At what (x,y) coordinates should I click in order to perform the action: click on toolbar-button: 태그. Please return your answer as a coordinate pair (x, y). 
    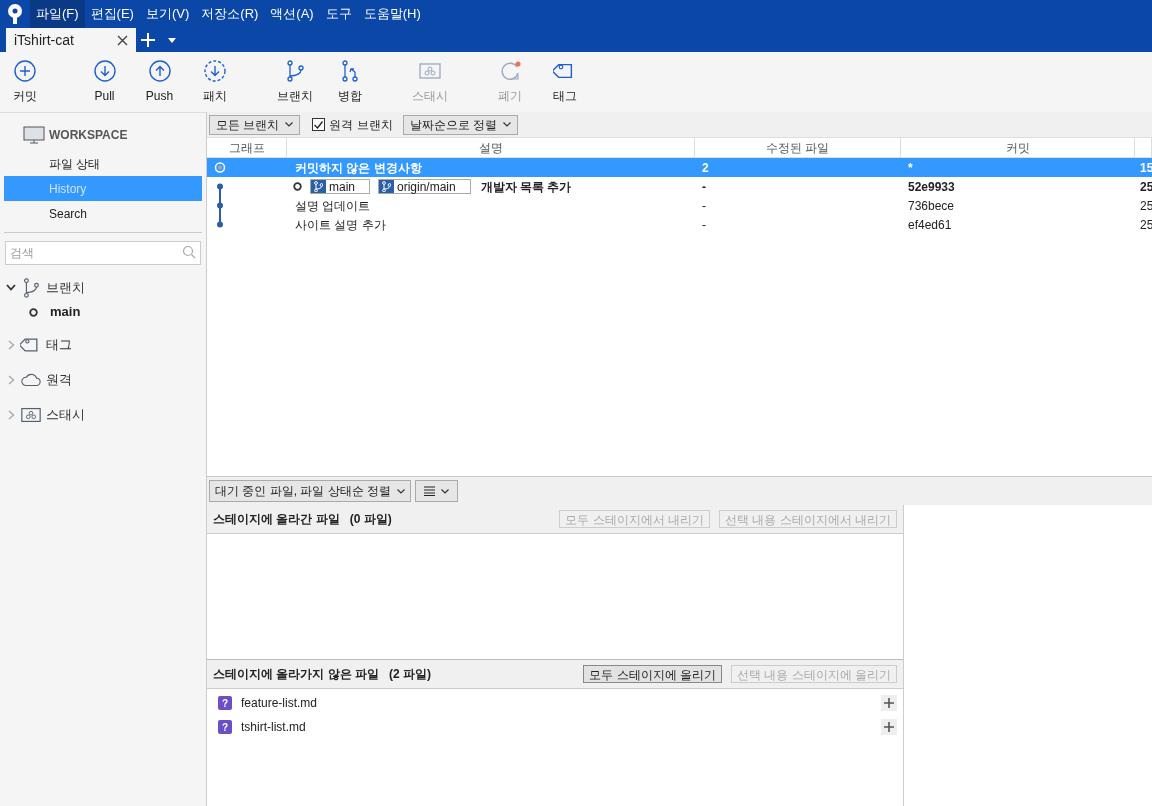
    Looking at the image, I should click on (564, 82).